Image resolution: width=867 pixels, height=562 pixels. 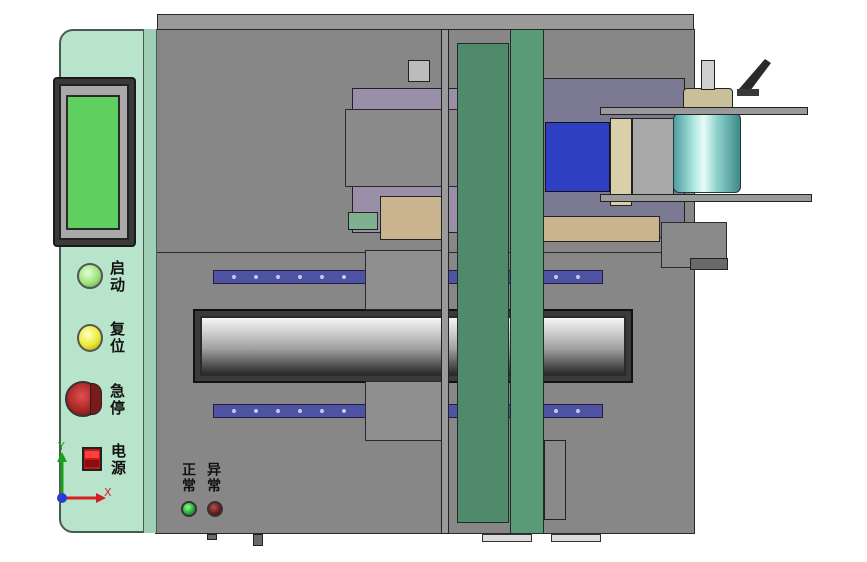 I want to click on abnormal-indicator-label: 异常, so click(x=213, y=478).